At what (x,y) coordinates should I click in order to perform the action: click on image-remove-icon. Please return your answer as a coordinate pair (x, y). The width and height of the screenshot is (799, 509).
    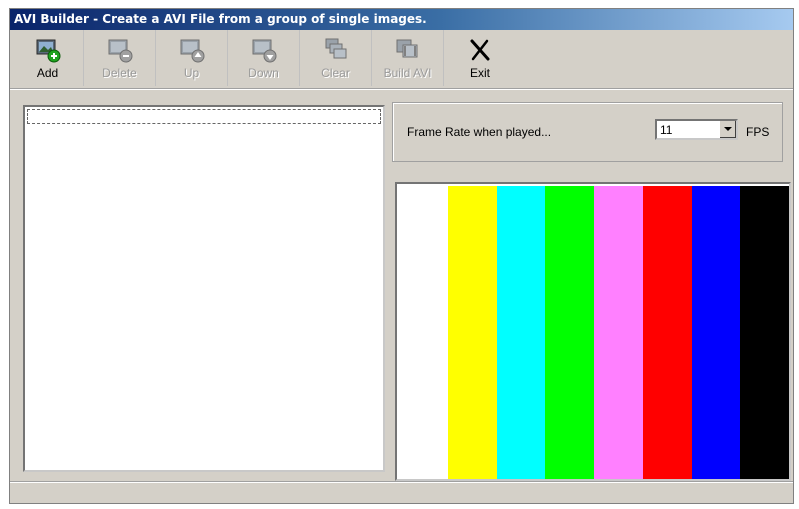
    Looking at the image, I should click on (120, 51).